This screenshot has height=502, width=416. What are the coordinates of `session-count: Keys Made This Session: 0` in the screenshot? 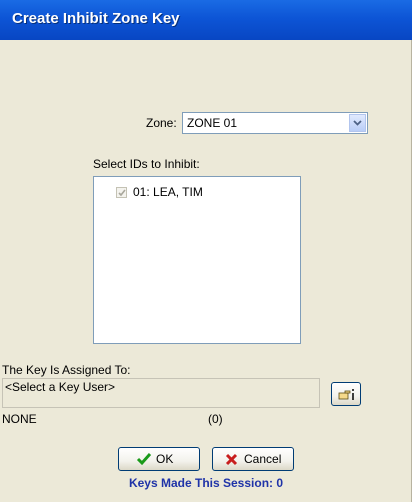 It's located at (206, 483).